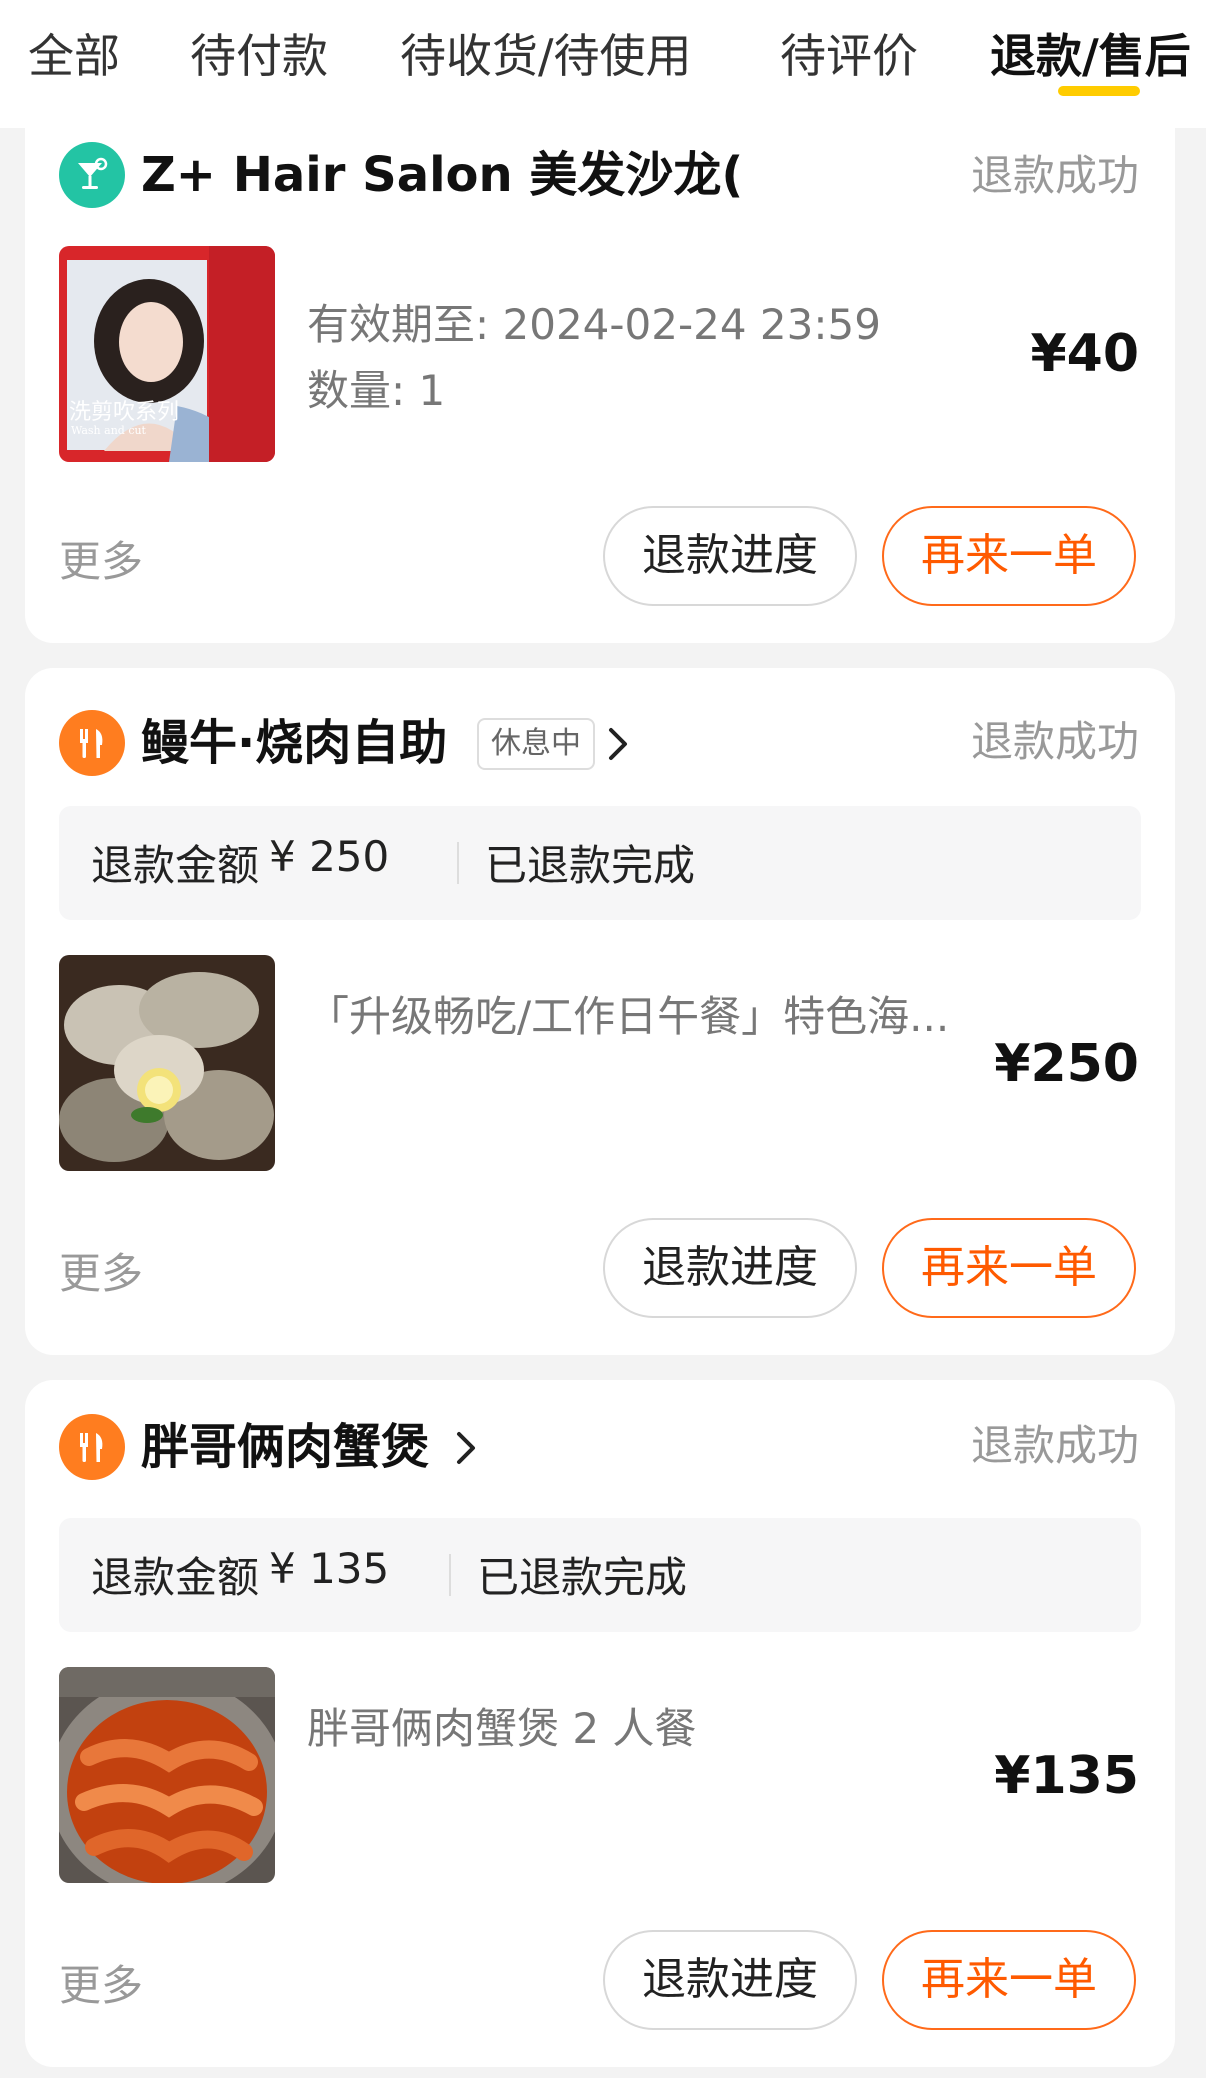 The width and height of the screenshot is (1206, 2078). What do you see at coordinates (376, 390) in the screenshot?
I see `quantity: 数量: 1` at bounding box center [376, 390].